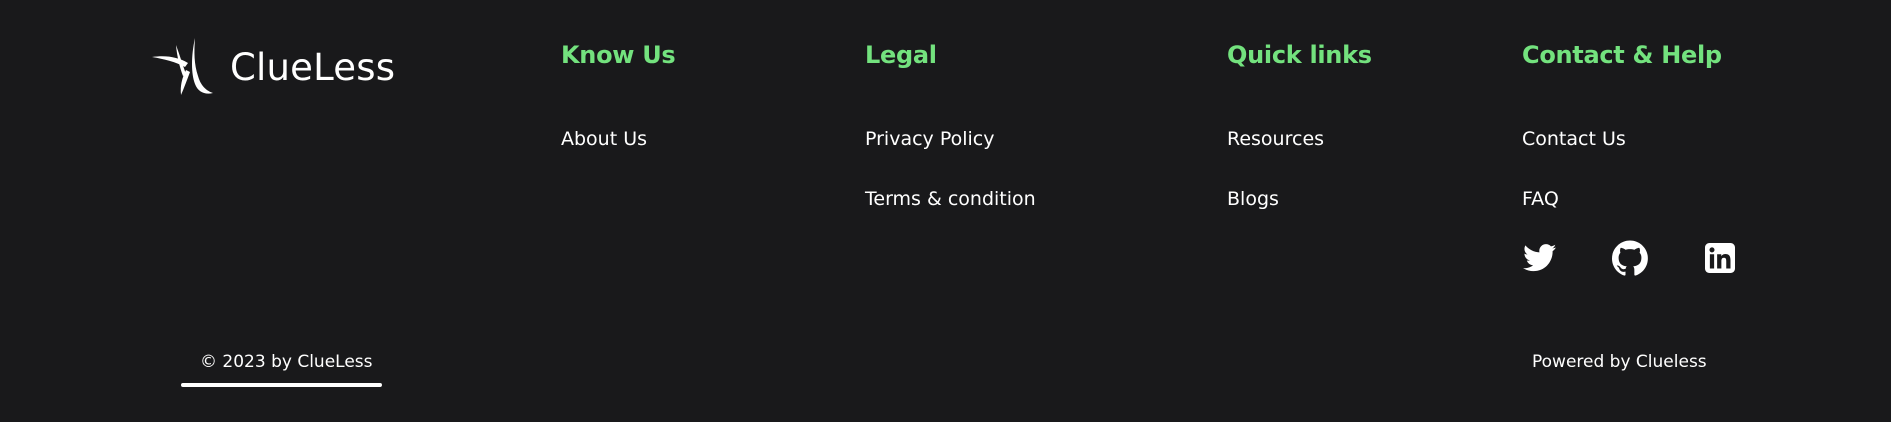 The image size is (1891, 422). I want to click on faq-link: FAQ, so click(1630, 199).